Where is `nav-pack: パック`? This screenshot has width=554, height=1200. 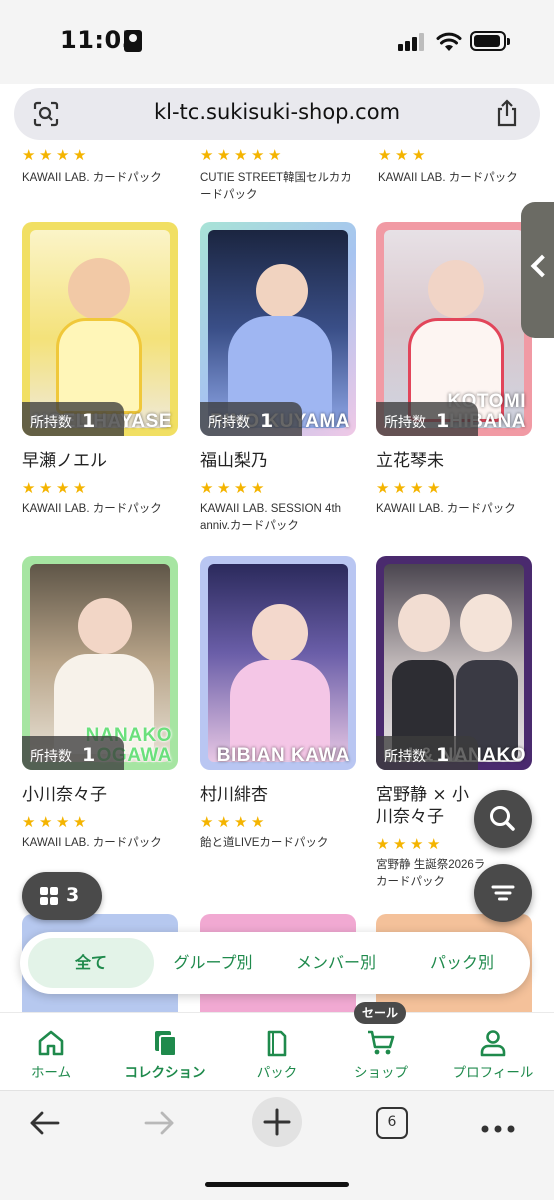 nav-pack: パック is located at coordinates (277, 1055).